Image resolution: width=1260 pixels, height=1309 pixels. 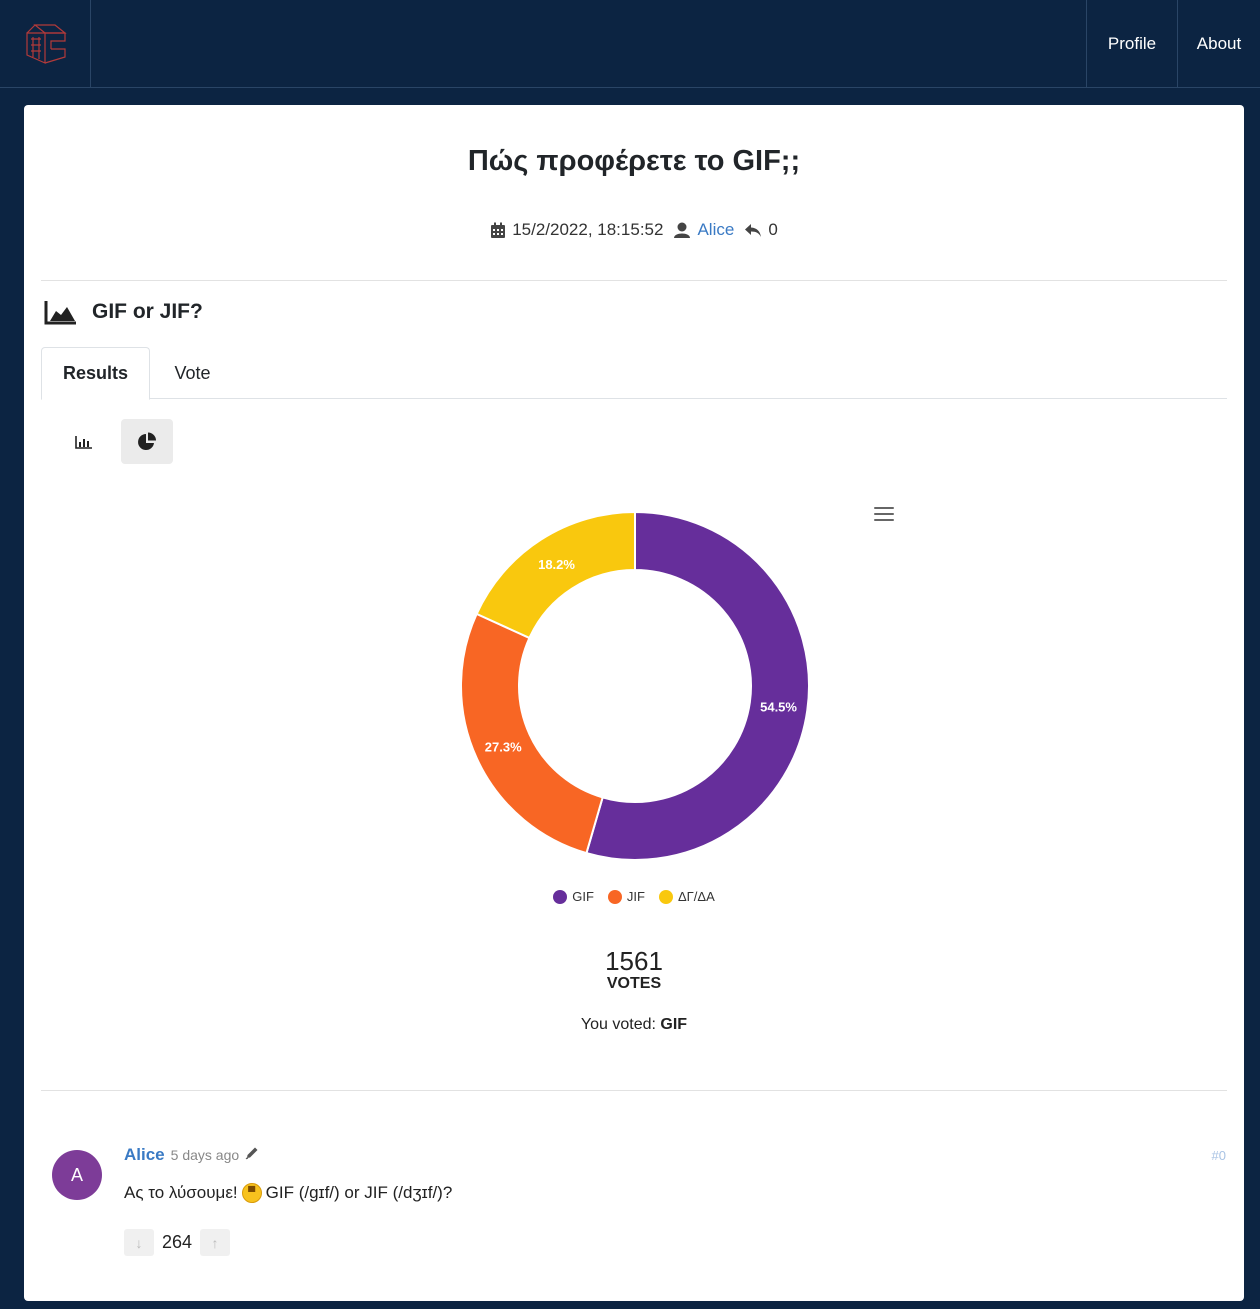 I want to click on donut-data-label: 18.2%, so click(x=556, y=564).